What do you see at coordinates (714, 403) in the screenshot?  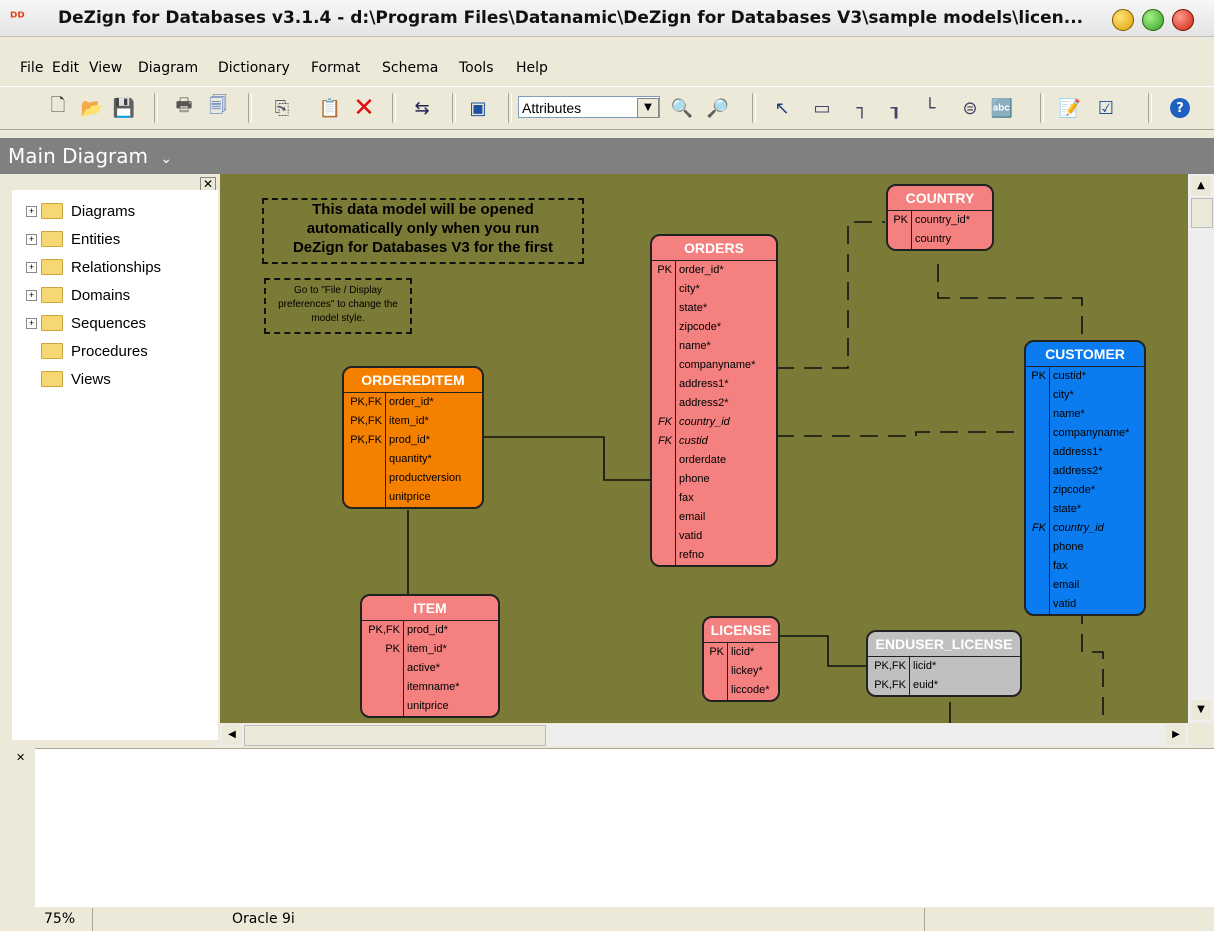 I see `entity-attribute-row: address2*` at bounding box center [714, 403].